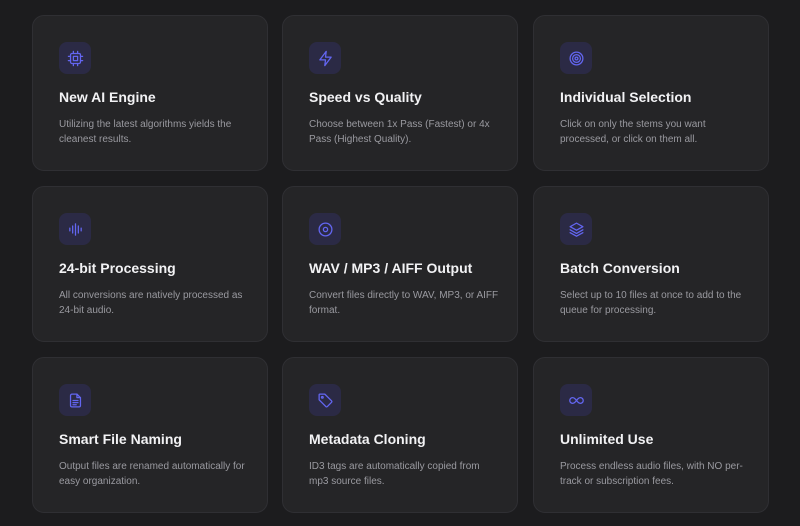 The width and height of the screenshot is (800, 526). I want to click on disc-icon, so click(325, 229).